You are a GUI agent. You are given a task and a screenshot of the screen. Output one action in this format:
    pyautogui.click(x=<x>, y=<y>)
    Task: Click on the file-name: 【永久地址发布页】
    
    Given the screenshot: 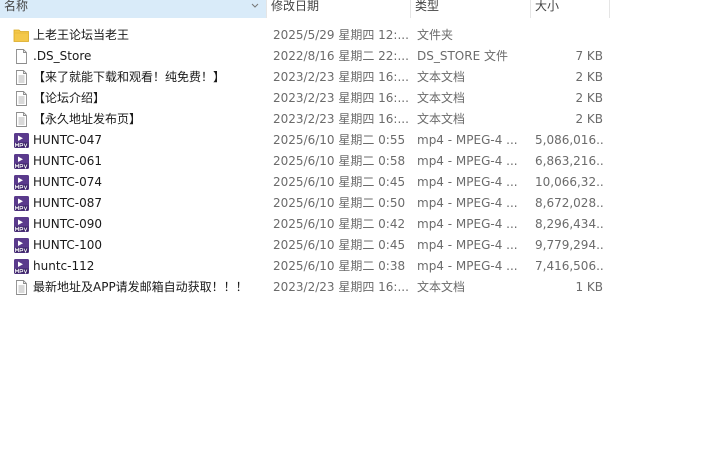 What is the action you would take?
    pyautogui.click(x=87, y=119)
    